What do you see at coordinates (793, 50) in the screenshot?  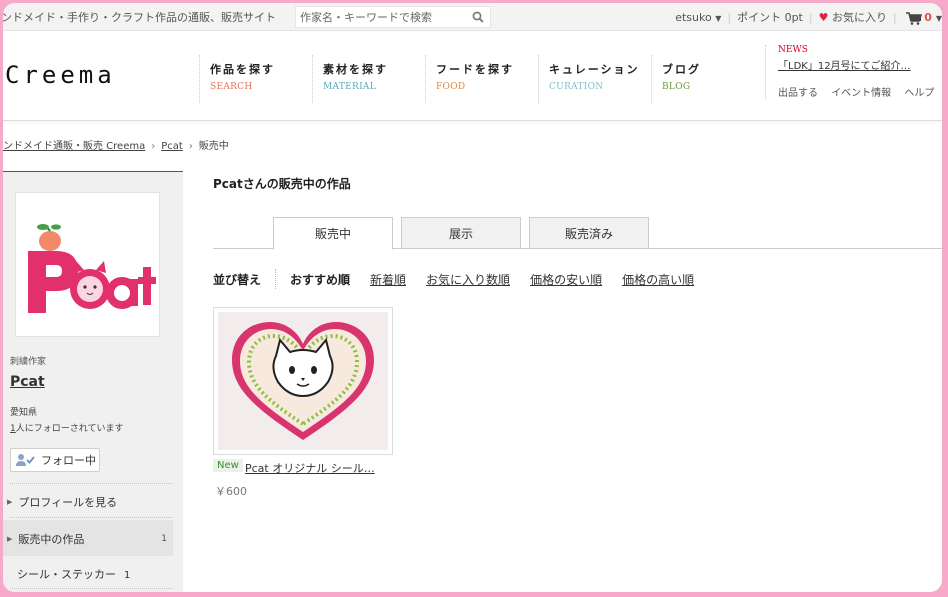 I see `news-label: NEWS` at bounding box center [793, 50].